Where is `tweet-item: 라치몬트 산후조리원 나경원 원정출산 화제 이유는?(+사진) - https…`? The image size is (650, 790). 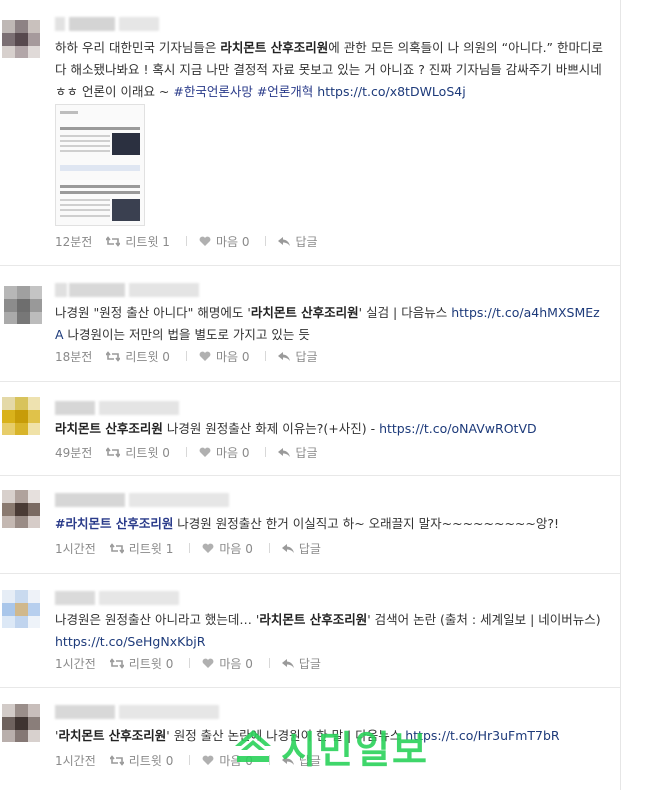
tweet-item: 라치몬트 산후조리원 나경원 원정출산 화제 이유는?(+사진) - https… is located at coordinates (310, 429).